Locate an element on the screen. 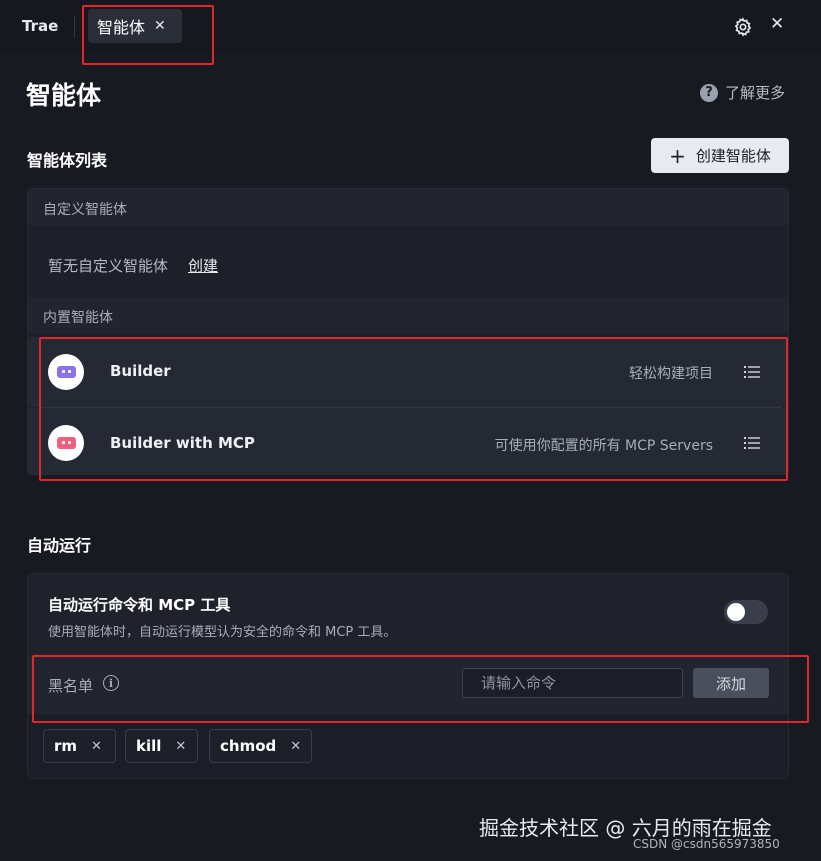 Image resolution: width=821 pixels, height=861 pixels. blacklist-row: 黑名单 i 添加 is located at coordinates (408, 684).